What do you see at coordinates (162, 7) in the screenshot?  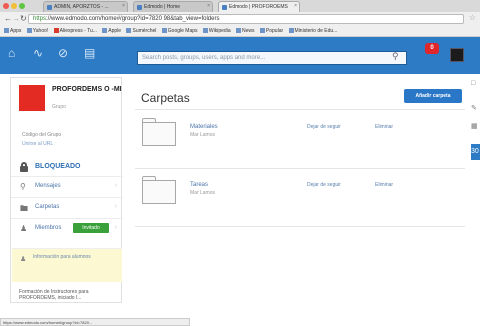 I see `tab-label: Edmodo | Home` at bounding box center [162, 7].